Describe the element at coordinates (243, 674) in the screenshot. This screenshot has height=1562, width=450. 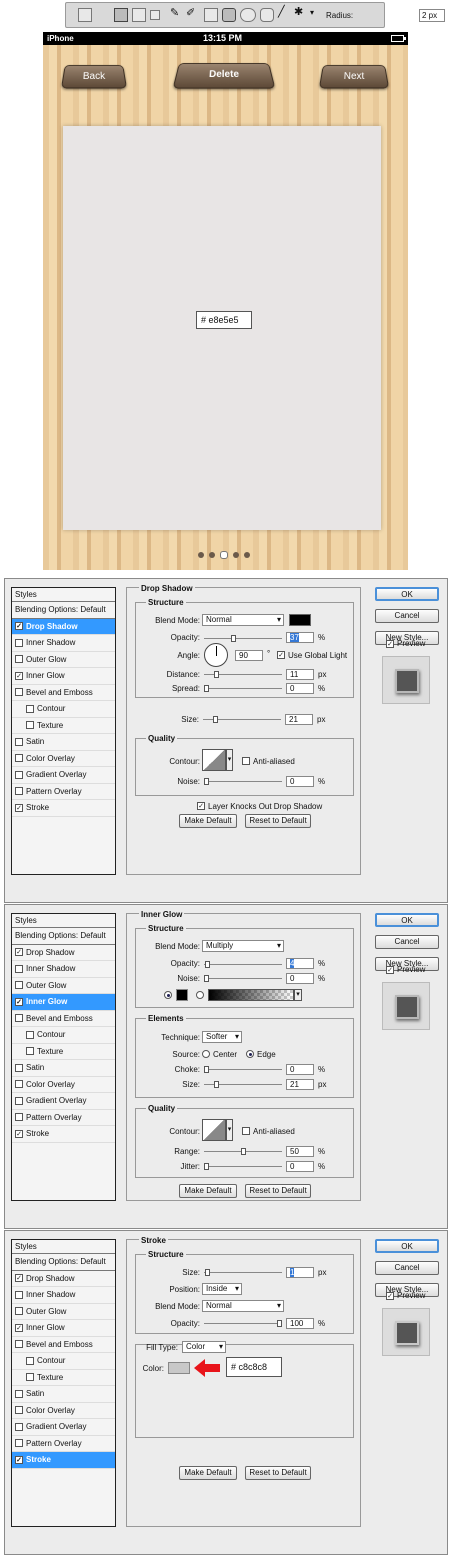
I see `distance-slider` at that location.